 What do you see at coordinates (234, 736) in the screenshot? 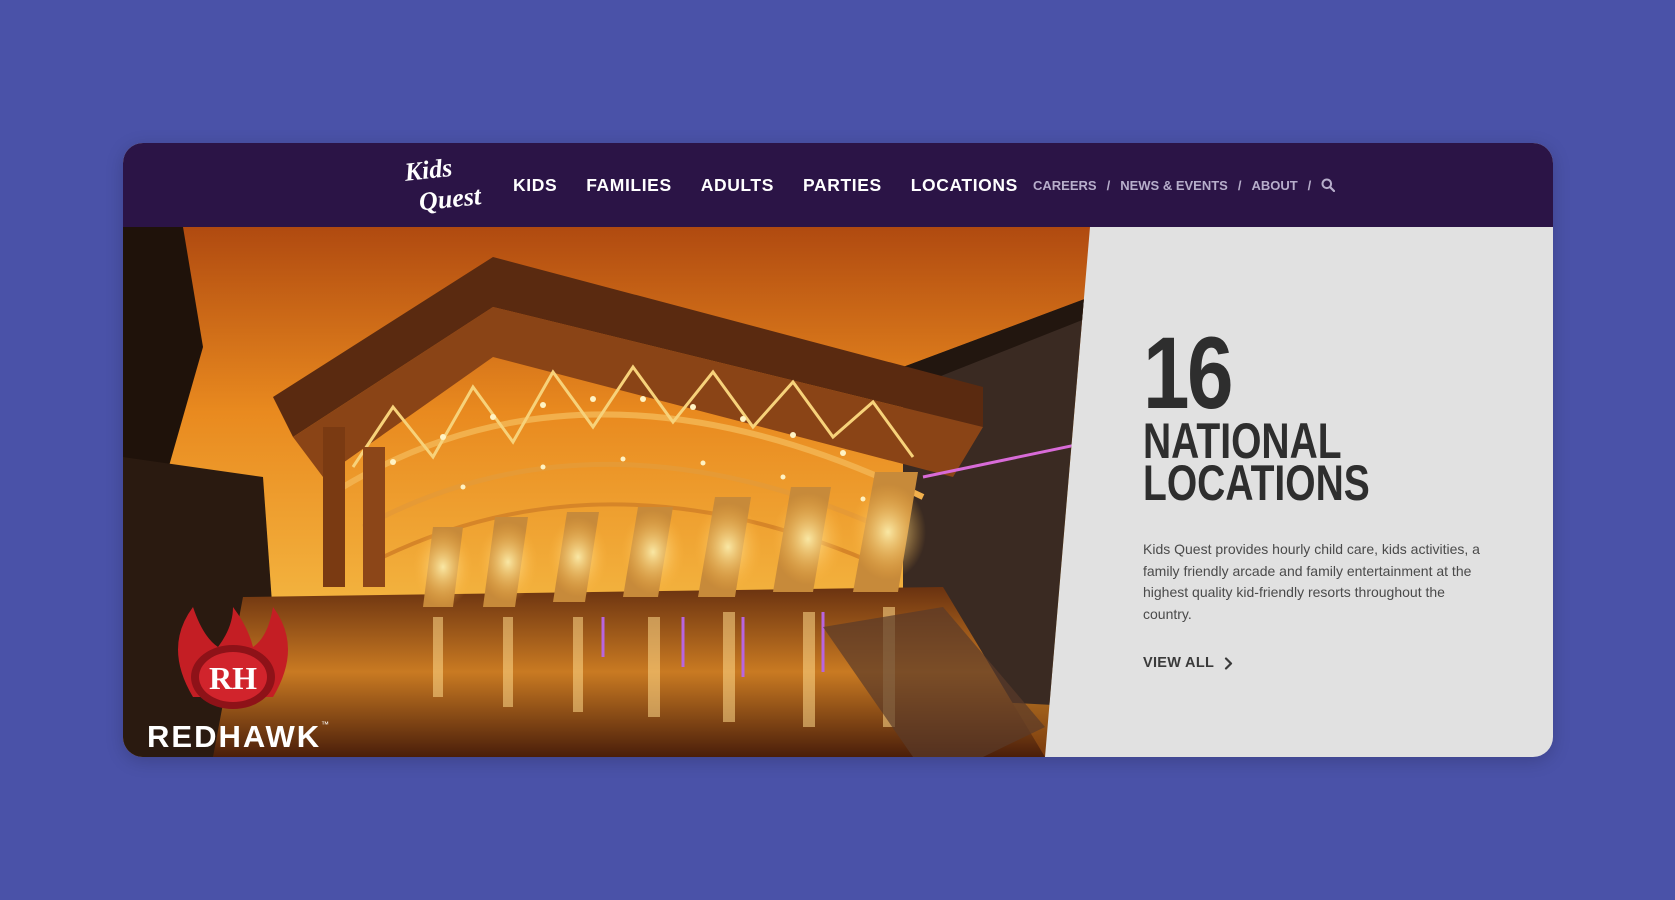
I see `redhawk-wordmark: REDHAWK` at bounding box center [234, 736].